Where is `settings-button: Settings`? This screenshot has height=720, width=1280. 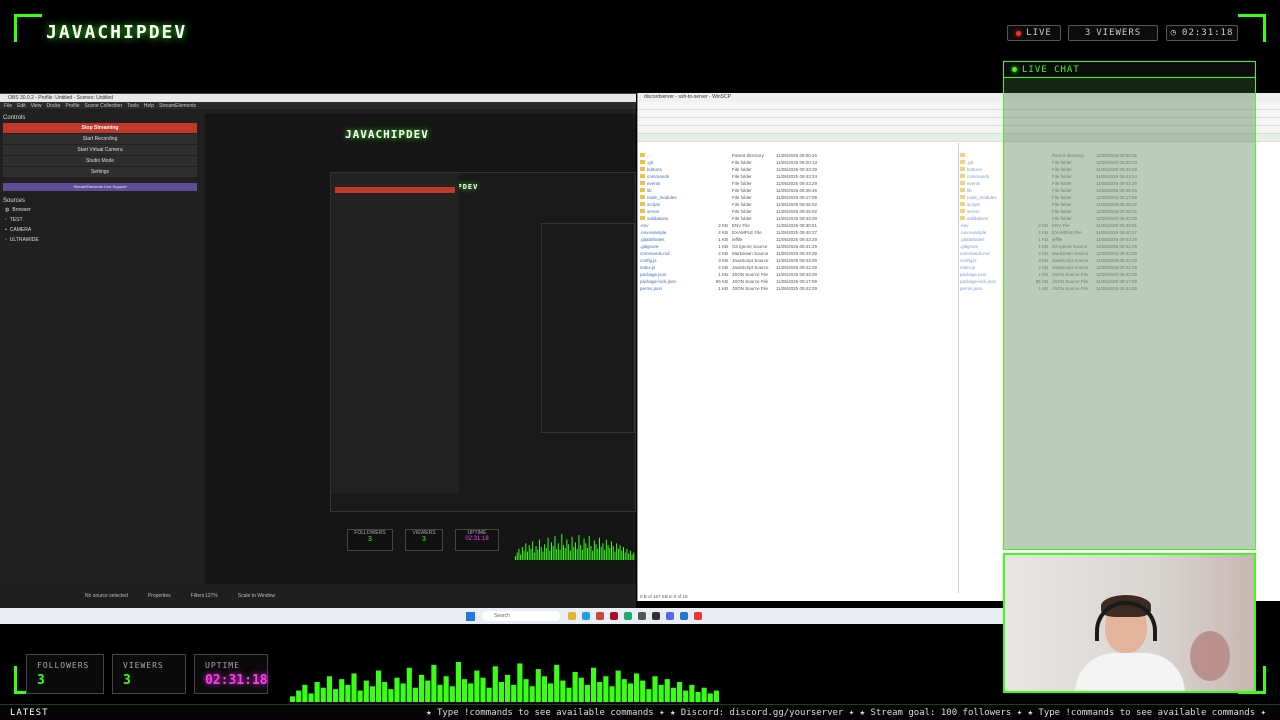 settings-button: Settings is located at coordinates (100, 172).